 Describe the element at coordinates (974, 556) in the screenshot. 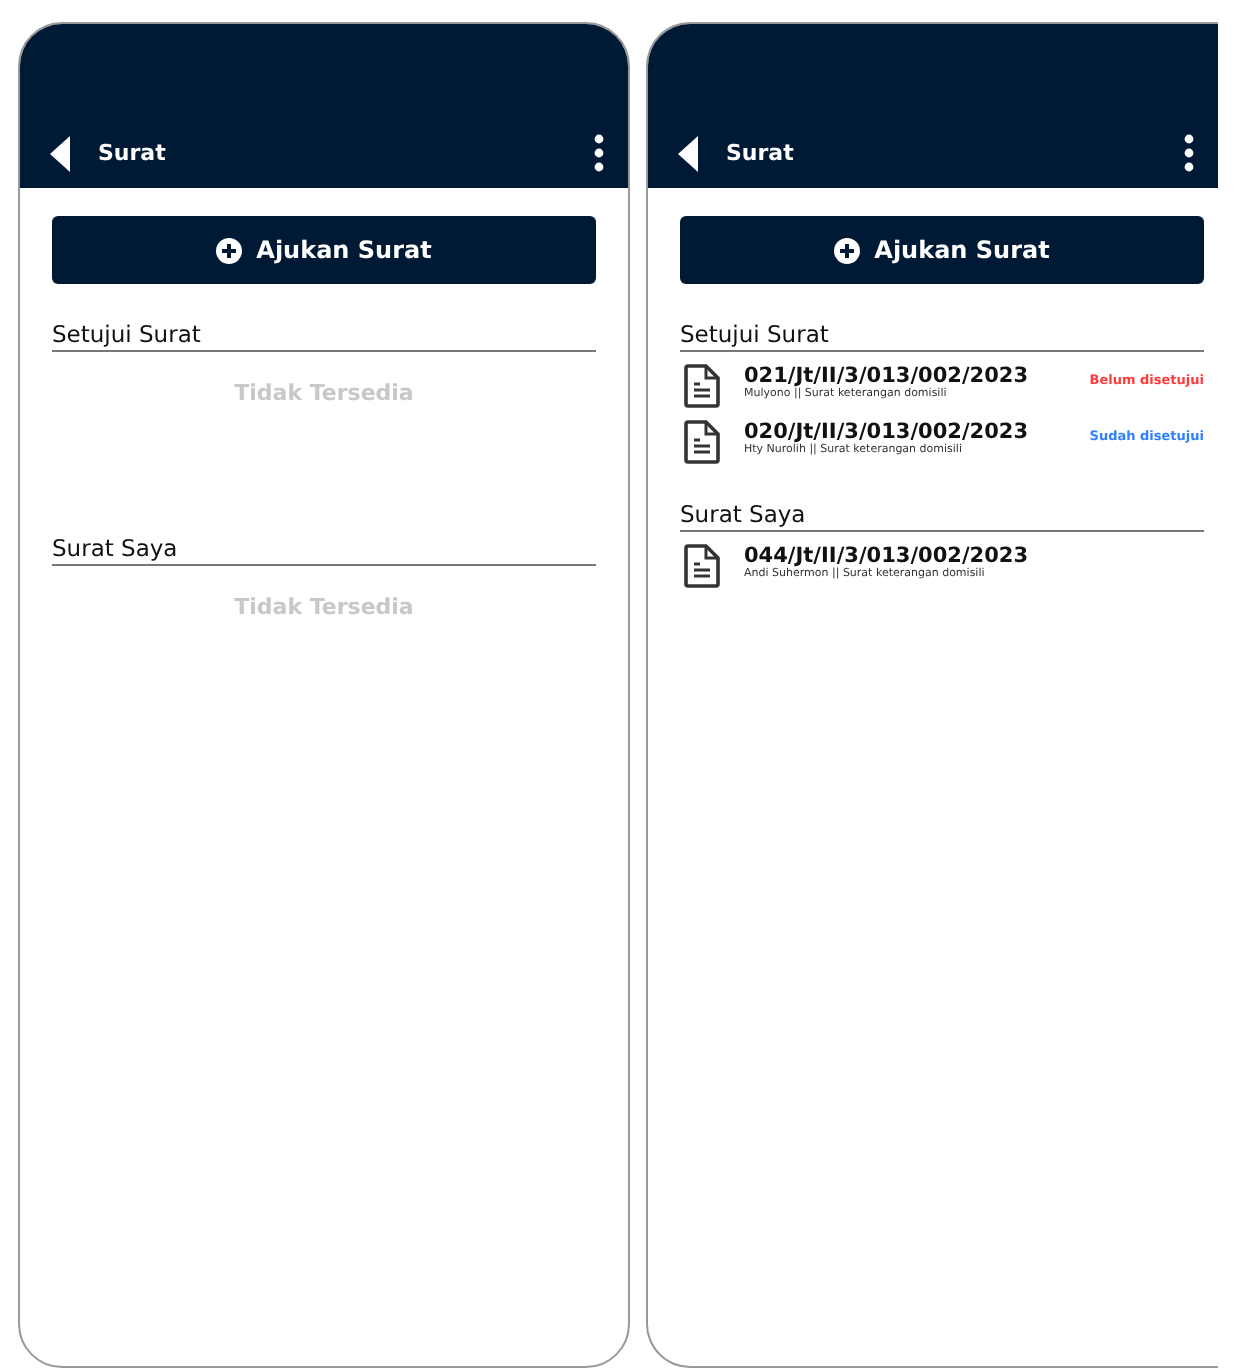

I see `letter-number: 044/Jt/II/3/013/002/2023` at that location.